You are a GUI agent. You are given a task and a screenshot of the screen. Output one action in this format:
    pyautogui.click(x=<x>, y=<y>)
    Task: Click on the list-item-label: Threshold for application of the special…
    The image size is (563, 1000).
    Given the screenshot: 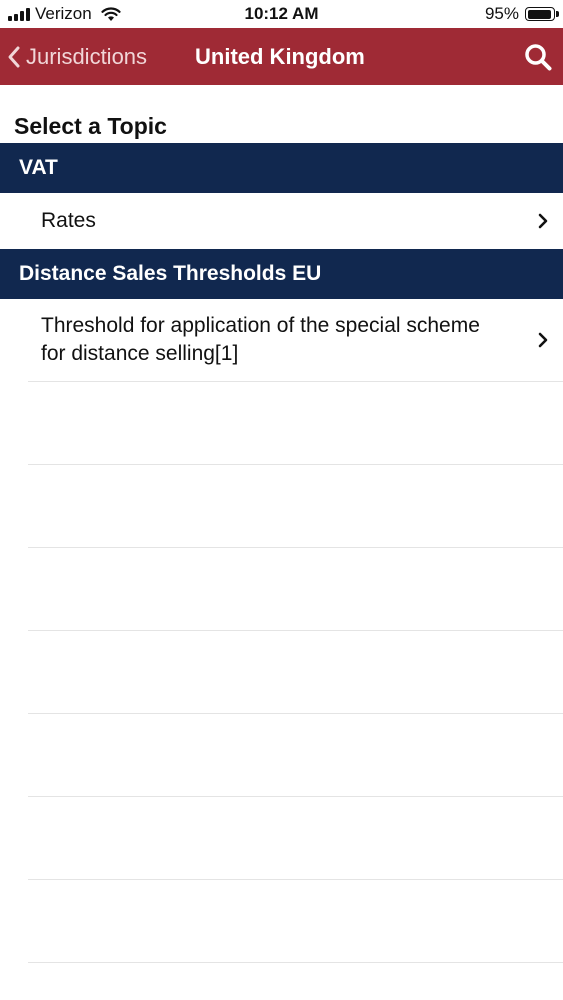 What is the action you would take?
    pyautogui.click(x=260, y=339)
    